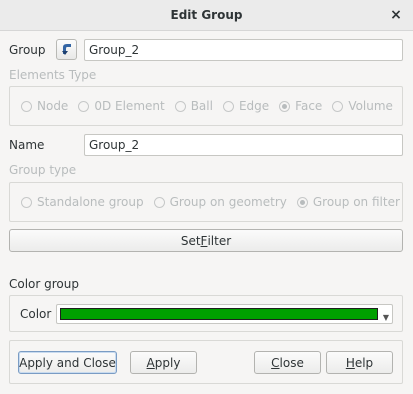 The height and width of the screenshot is (394, 413). I want to click on title-bar: Edit Group ×, so click(206, 15).